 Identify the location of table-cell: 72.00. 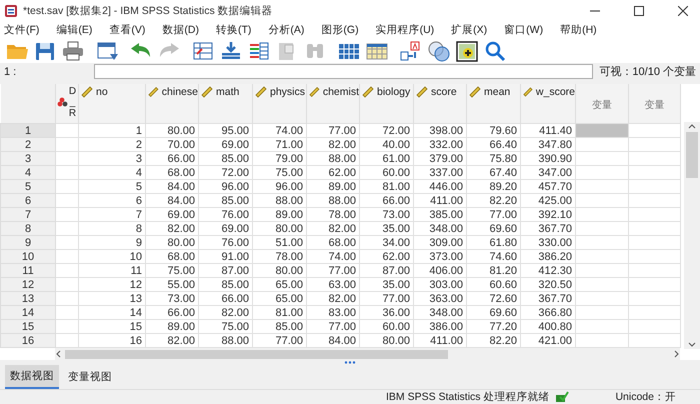
(387, 131).